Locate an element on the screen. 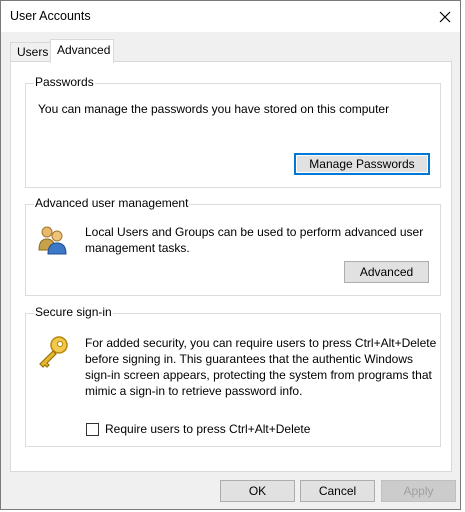 Image resolution: width=465 pixels, height=512 pixels. close-icon is located at coordinates (445, 16).